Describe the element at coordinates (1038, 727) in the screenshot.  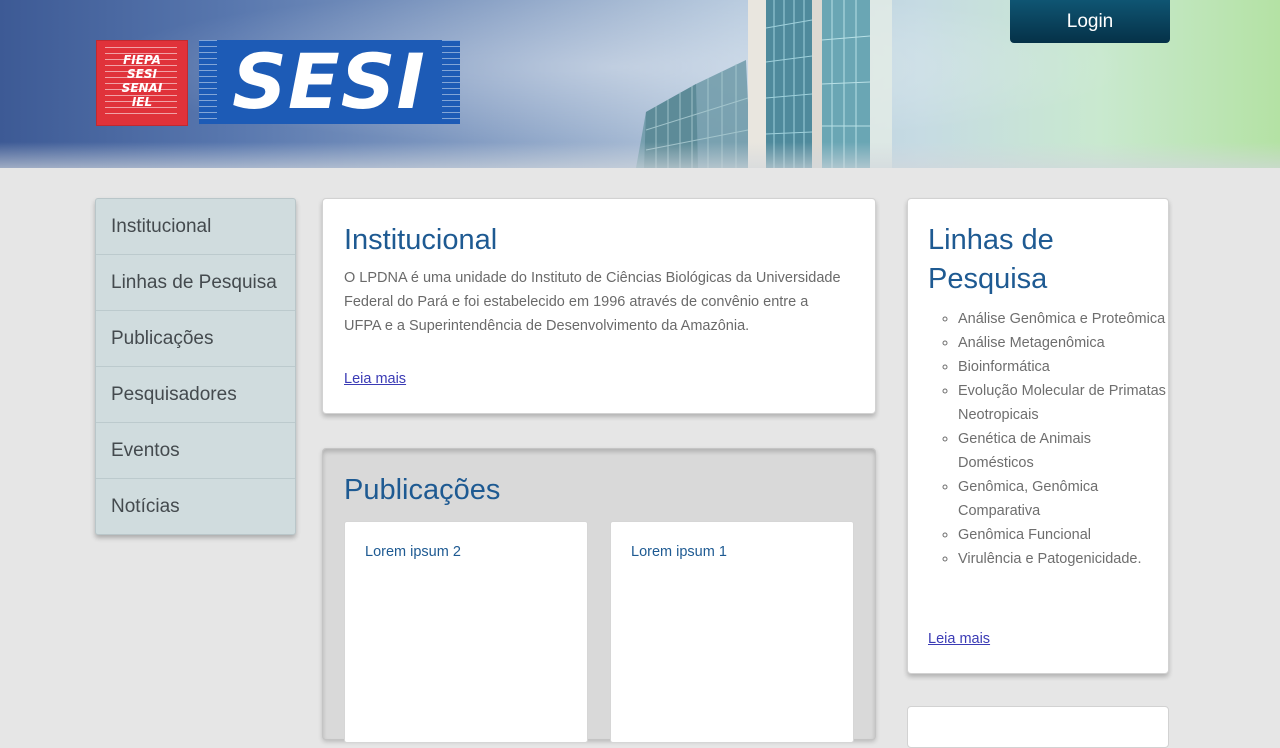
I see `next-card` at that location.